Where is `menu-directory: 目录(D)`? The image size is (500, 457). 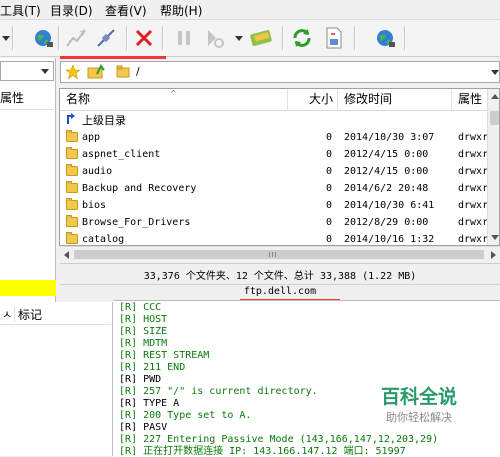 menu-directory: 目录(D) is located at coordinates (71, 10).